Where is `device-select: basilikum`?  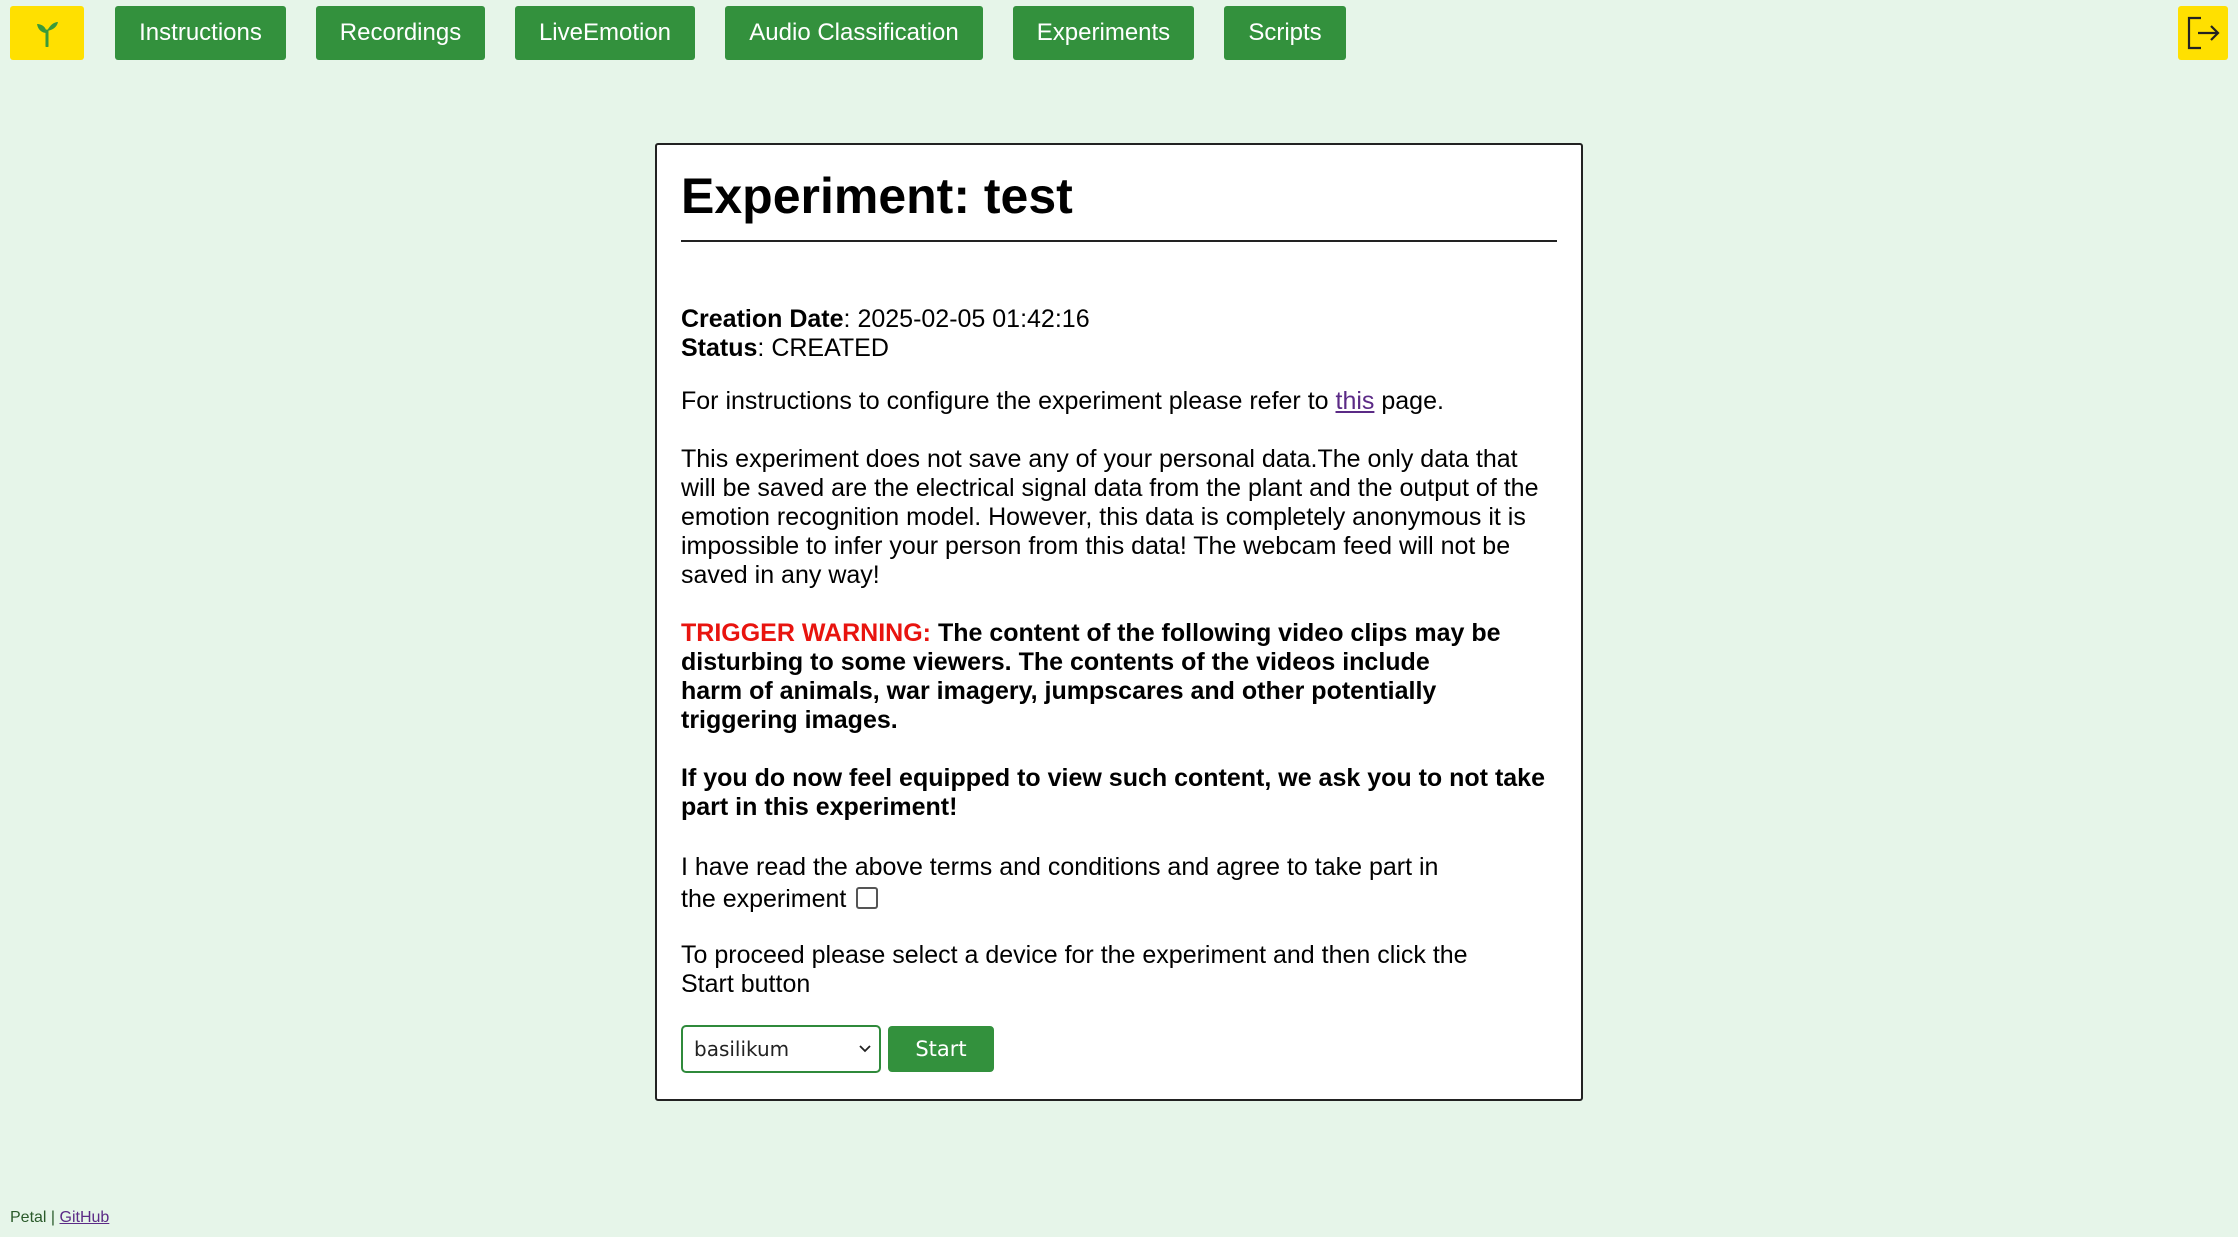 device-select: basilikum is located at coordinates (781, 1049).